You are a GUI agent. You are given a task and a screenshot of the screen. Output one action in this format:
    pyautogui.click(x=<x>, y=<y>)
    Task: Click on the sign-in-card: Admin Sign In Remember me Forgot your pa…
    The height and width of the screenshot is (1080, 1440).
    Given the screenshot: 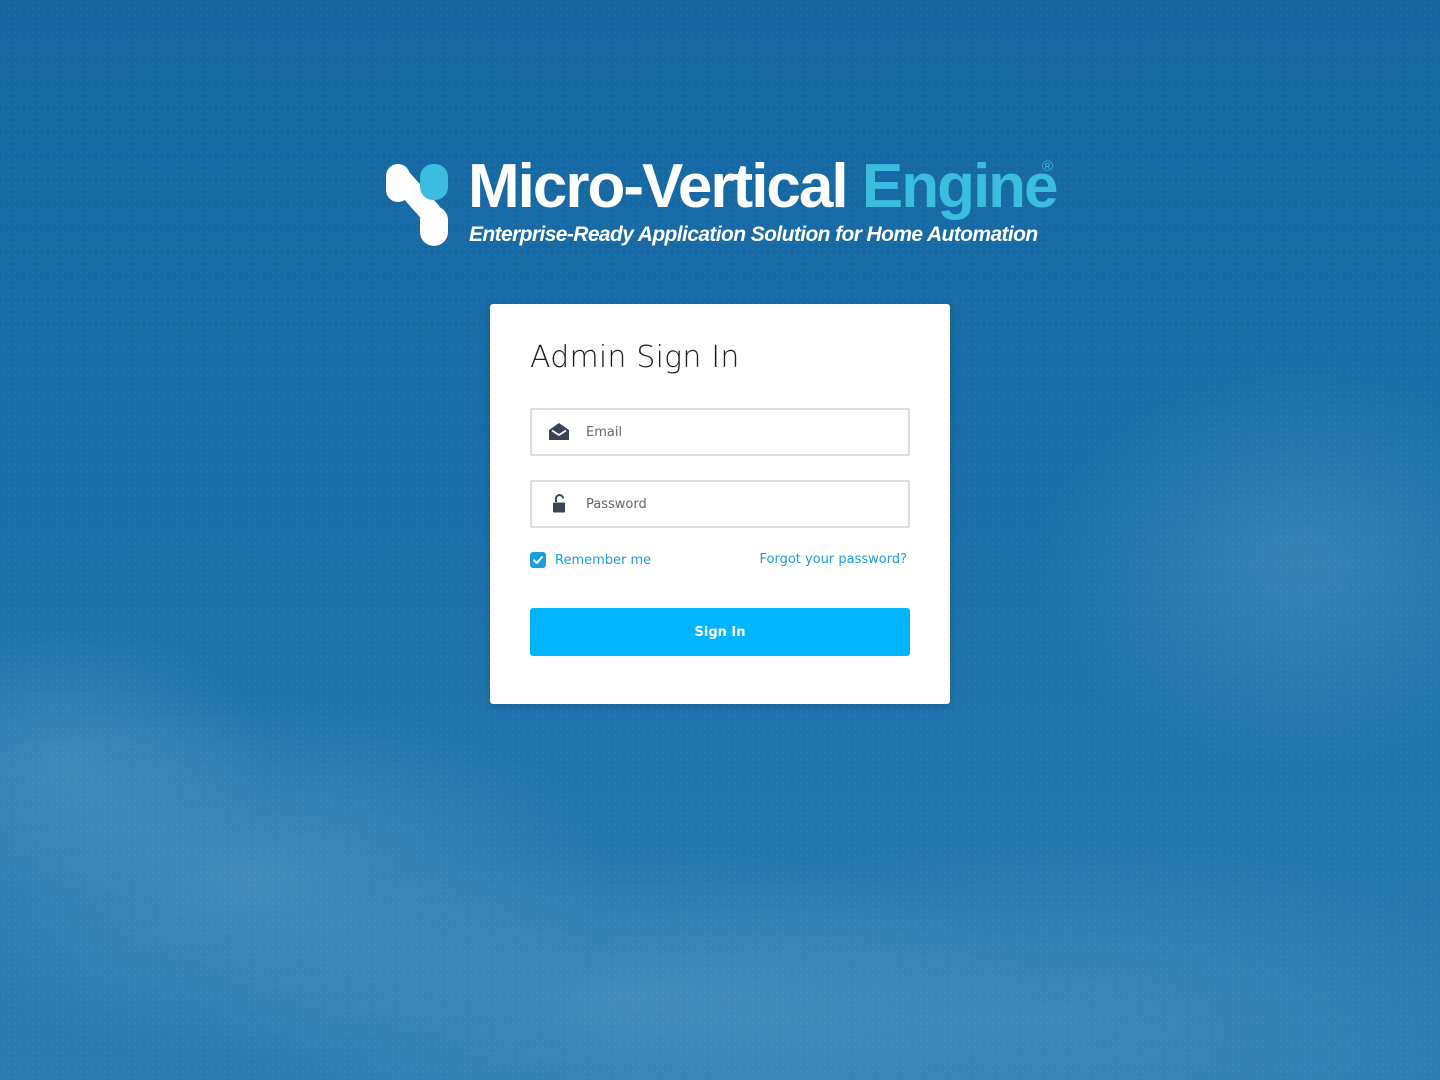 What is the action you would take?
    pyautogui.click(x=720, y=504)
    